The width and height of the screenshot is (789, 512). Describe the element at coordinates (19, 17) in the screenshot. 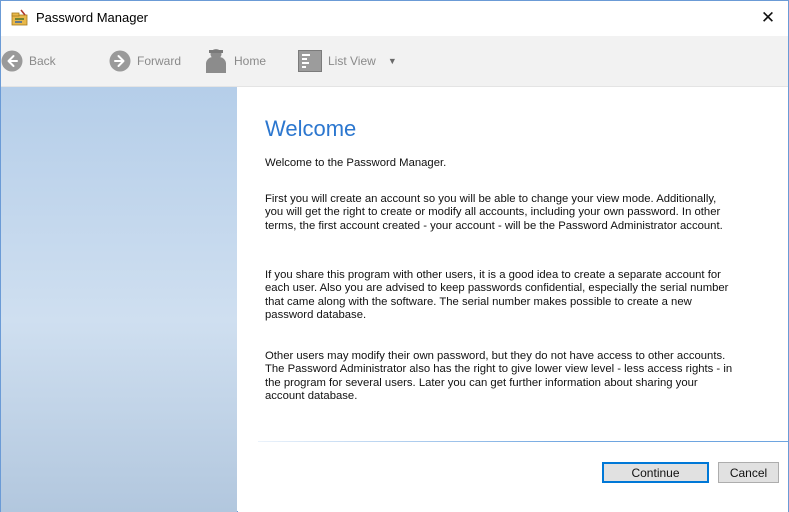

I see `app-folder-key-icon` at that location.